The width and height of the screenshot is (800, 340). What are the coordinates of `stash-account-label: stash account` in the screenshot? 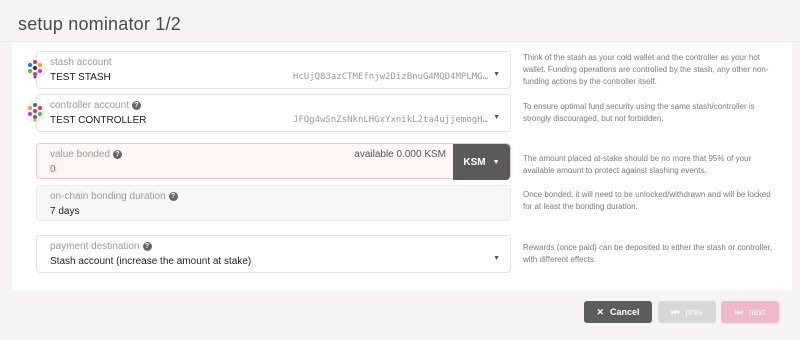 It's located at (81, 62).